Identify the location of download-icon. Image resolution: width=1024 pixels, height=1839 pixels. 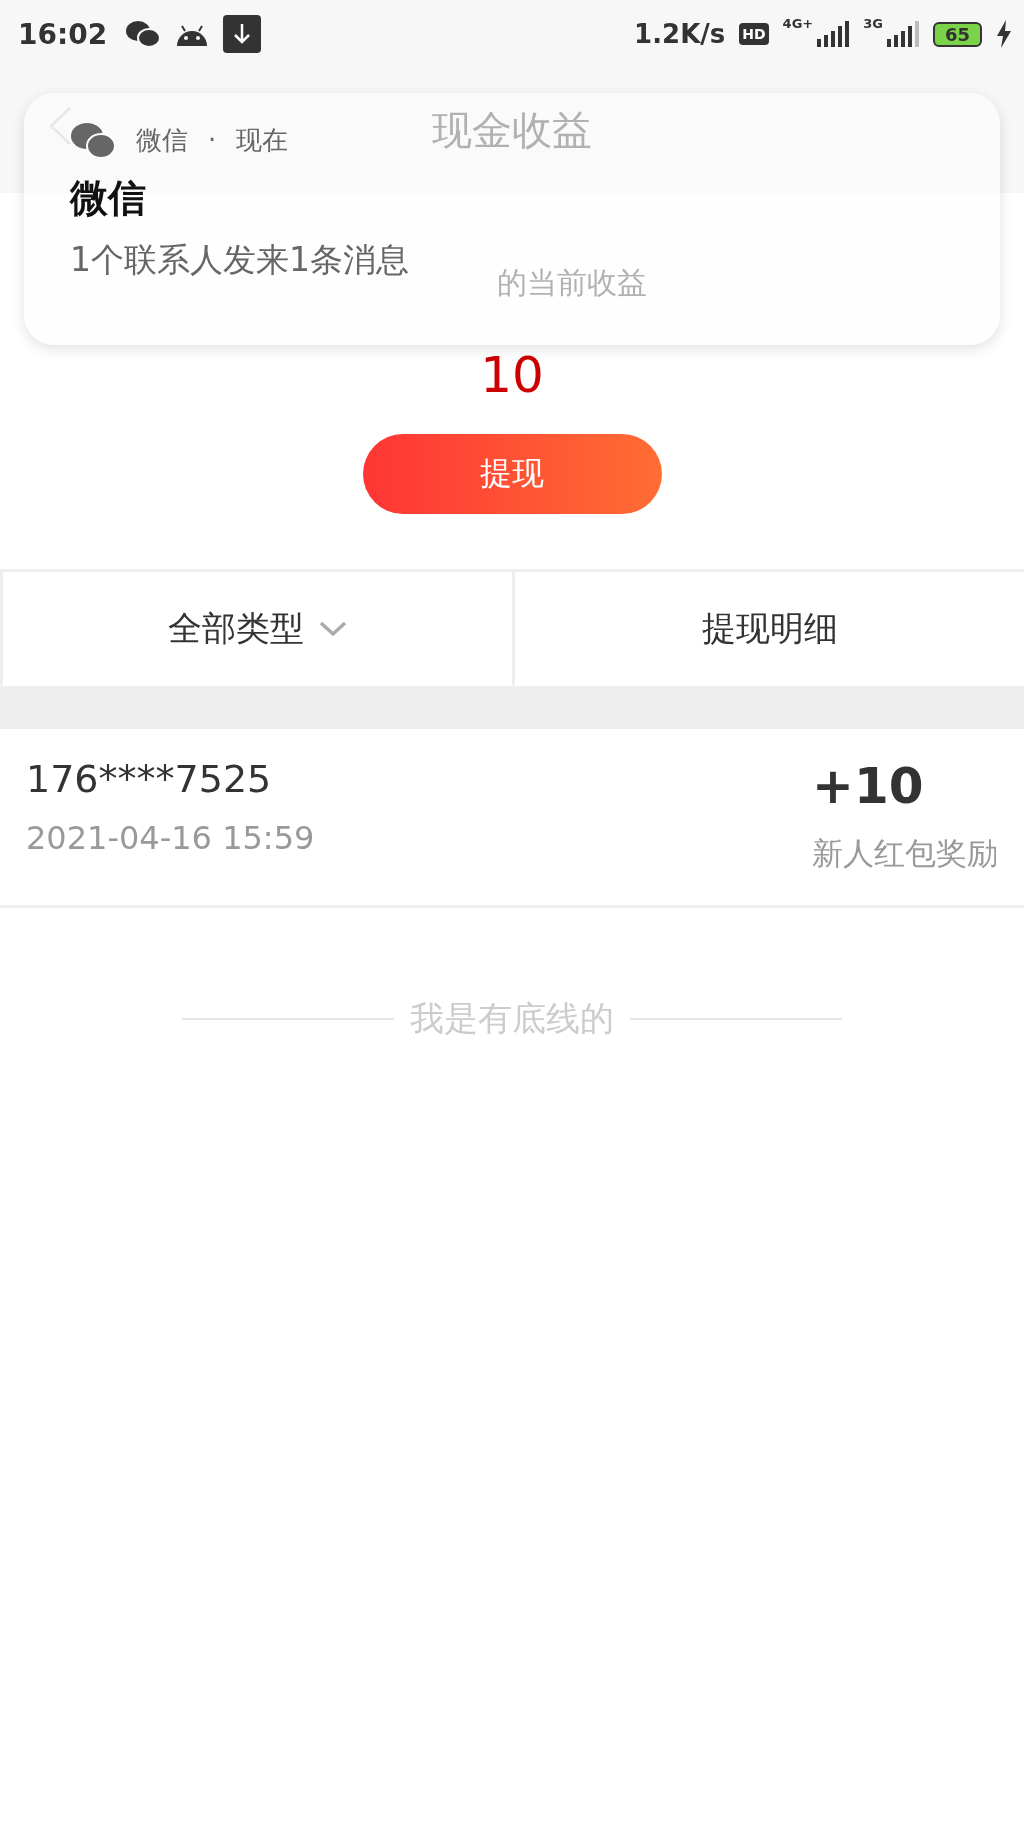
(242, 34).